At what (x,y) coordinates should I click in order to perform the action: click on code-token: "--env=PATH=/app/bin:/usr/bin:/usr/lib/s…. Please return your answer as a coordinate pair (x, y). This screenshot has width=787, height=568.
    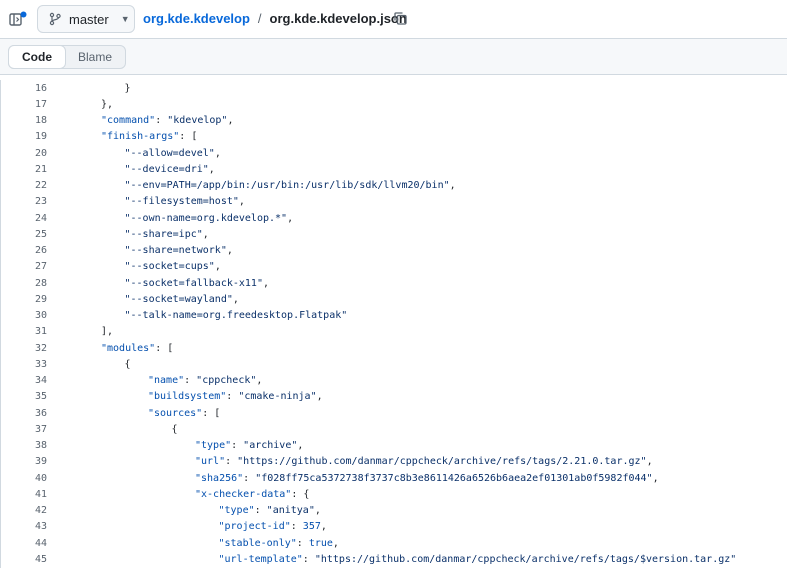
    Looking at the image, I should click on (287, 186).